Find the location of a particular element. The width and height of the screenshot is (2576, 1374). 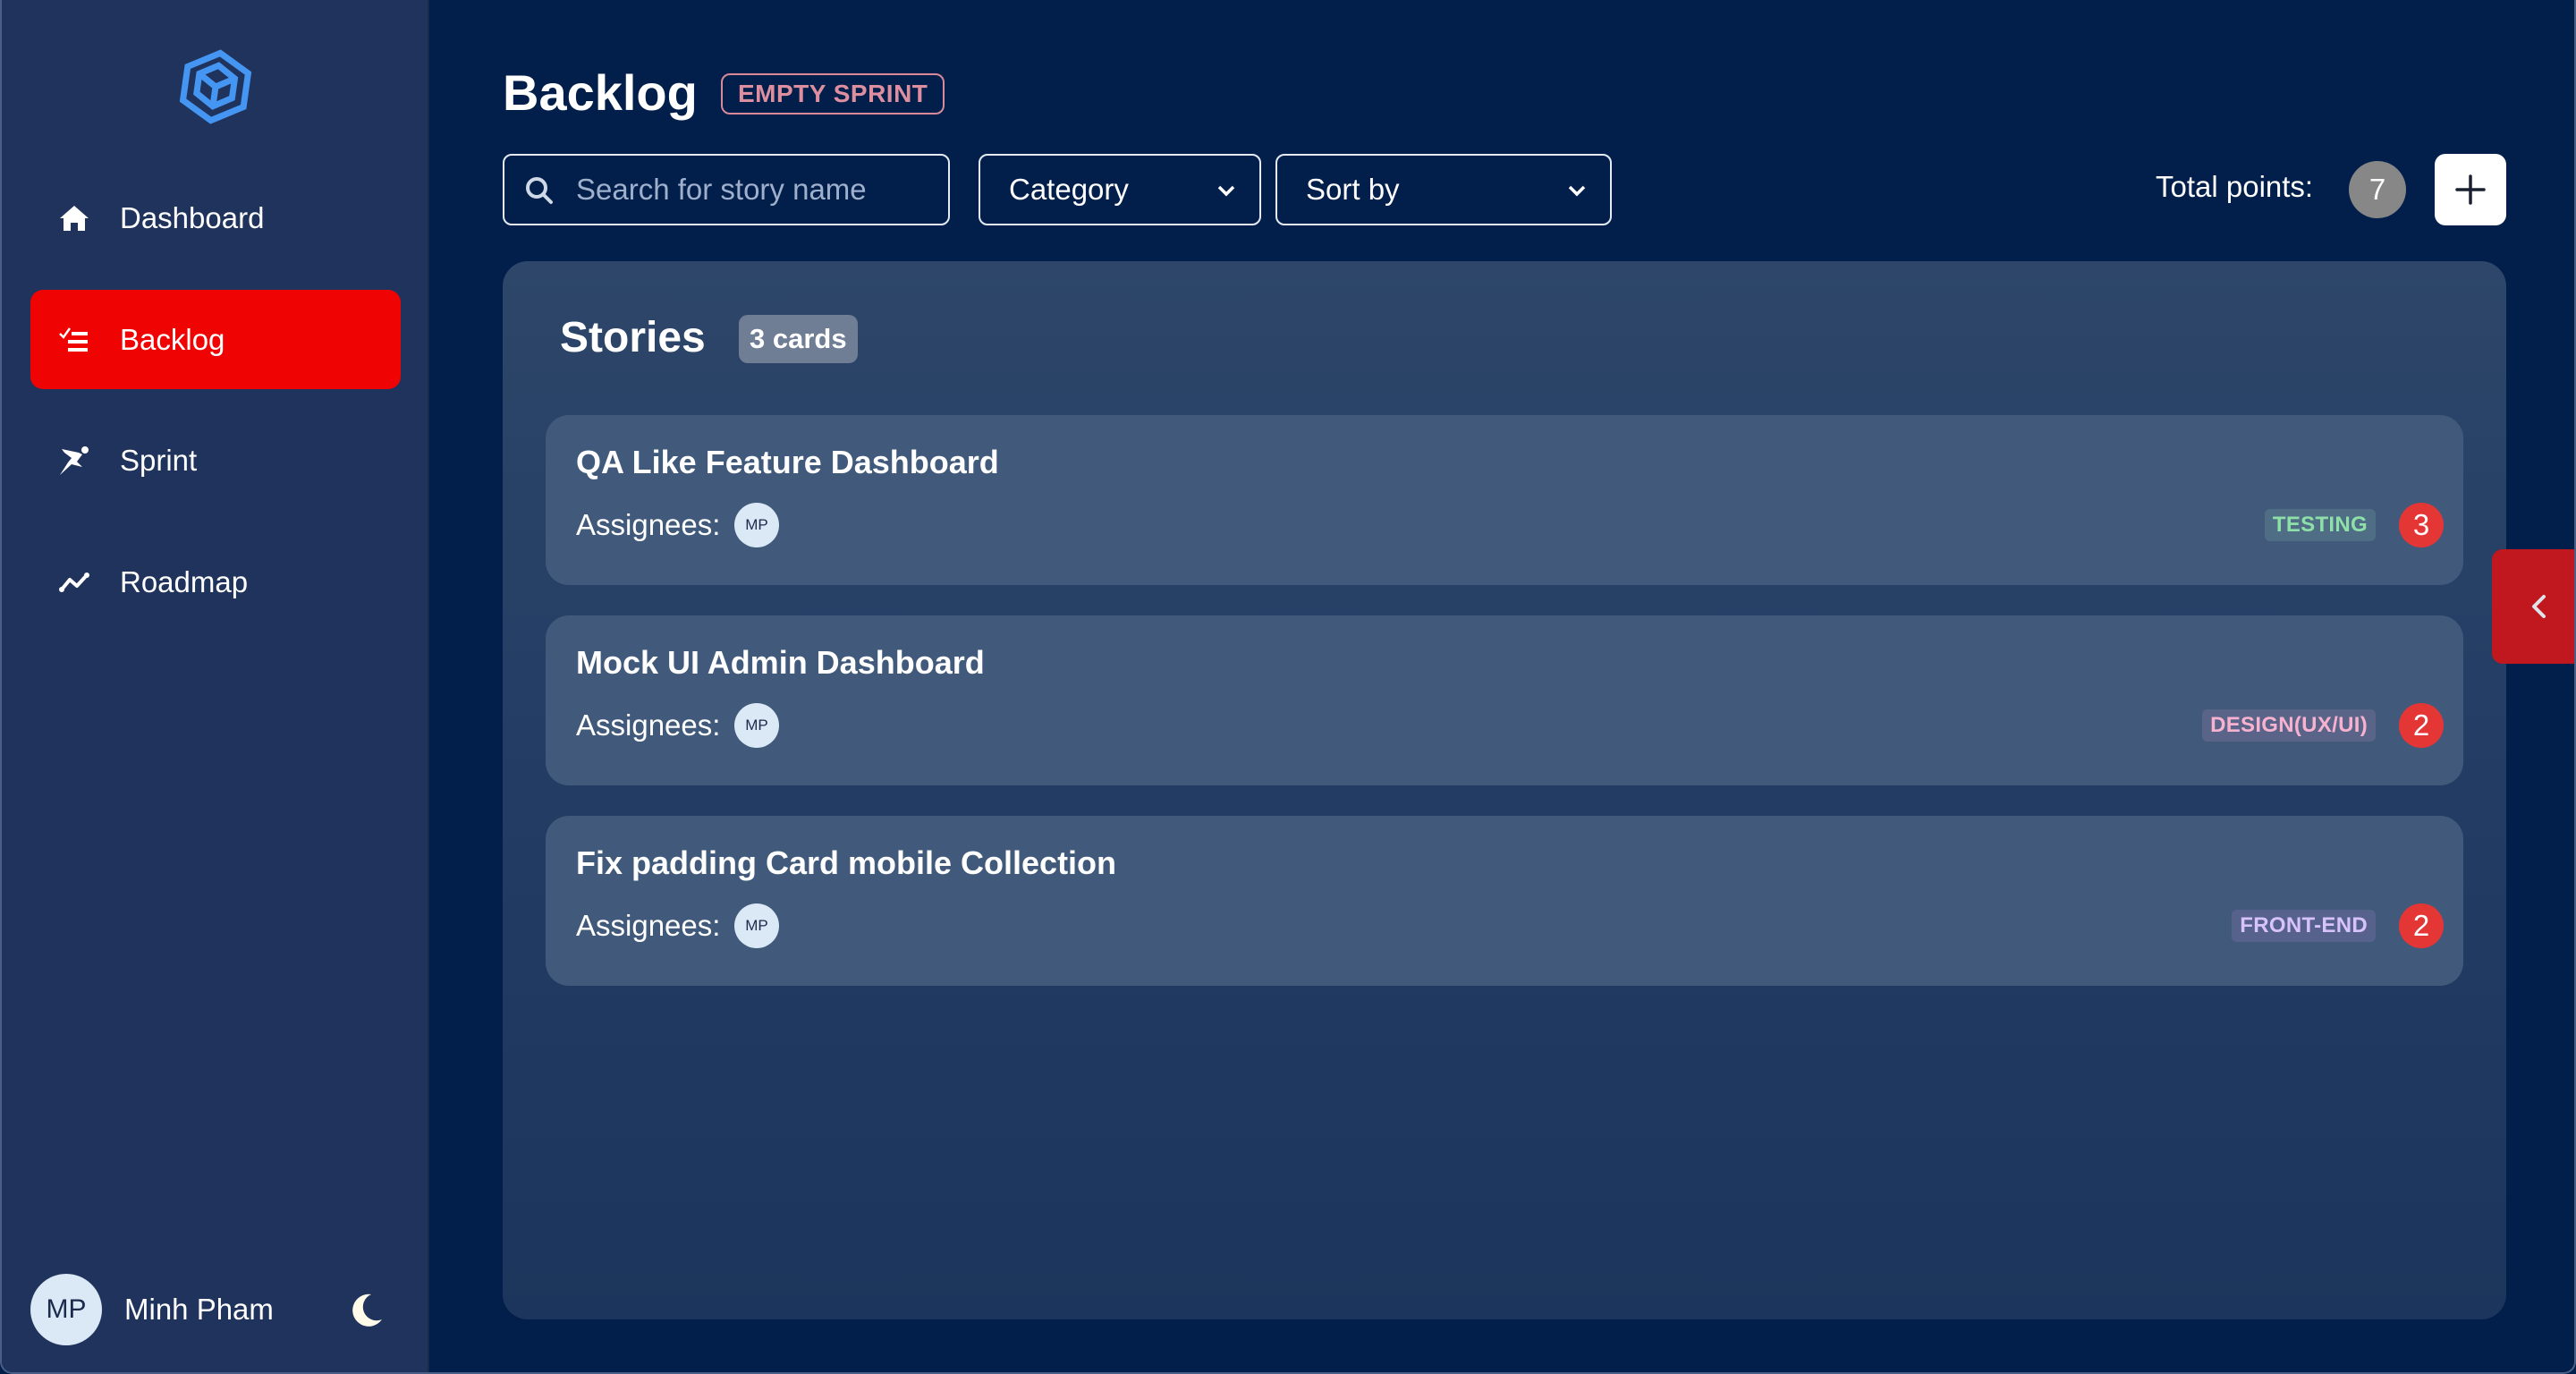

sort-select-label: Sort by is located at coordinates (1353, 189).